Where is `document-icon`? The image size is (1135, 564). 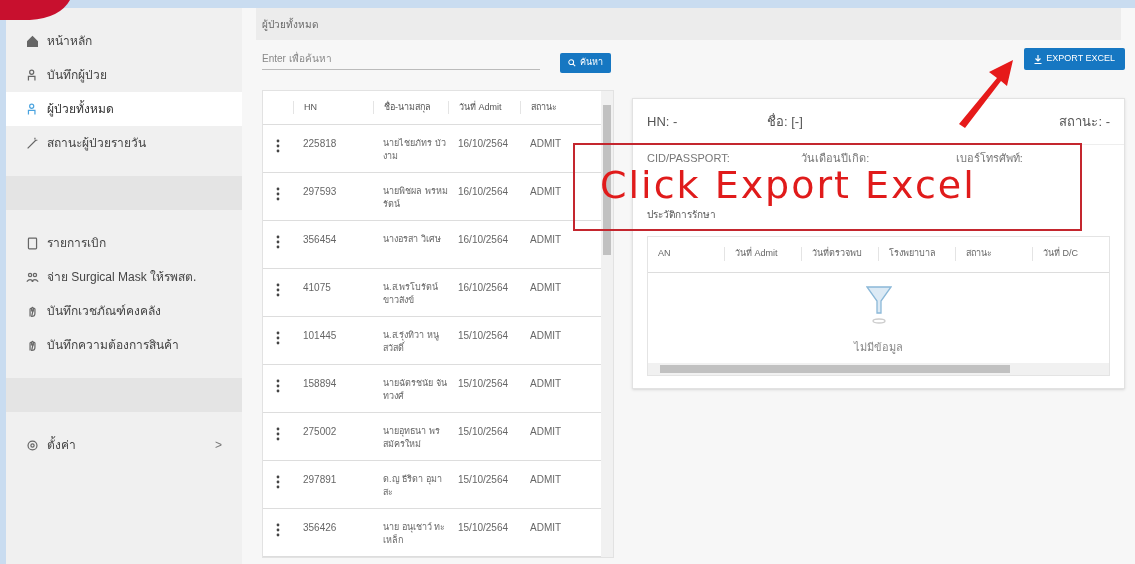
document-icon is located at coordinates (32, 243).